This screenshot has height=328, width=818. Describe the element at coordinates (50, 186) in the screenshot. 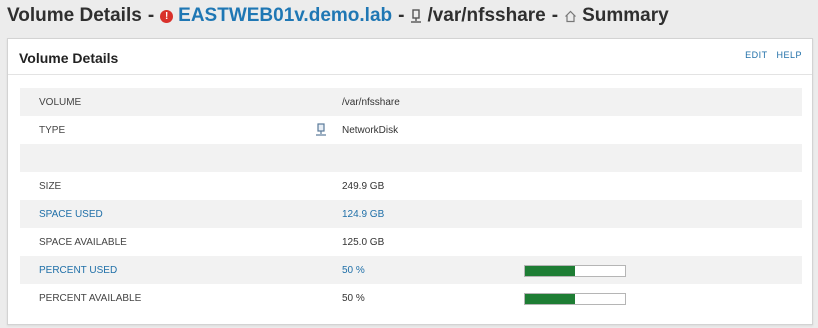

I see `row-label: SIZE` at that location.